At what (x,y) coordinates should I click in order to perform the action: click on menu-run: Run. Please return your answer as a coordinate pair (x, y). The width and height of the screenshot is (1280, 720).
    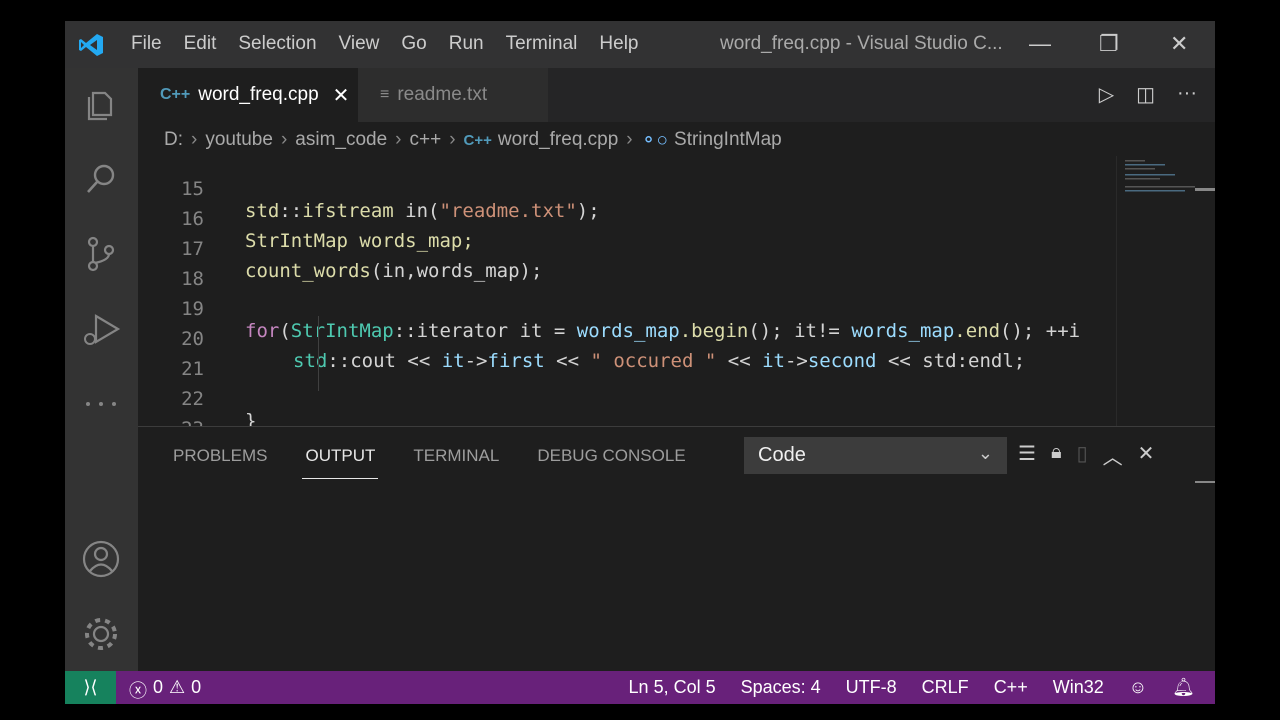
    Looking at the image, I should click on (466, 44).